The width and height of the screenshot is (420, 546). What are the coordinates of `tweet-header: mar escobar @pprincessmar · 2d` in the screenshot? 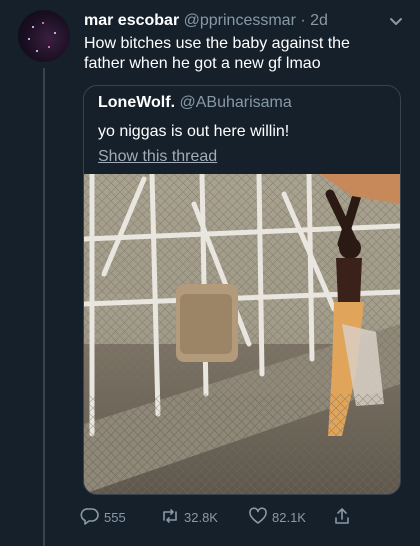 It's located at (242, 23).